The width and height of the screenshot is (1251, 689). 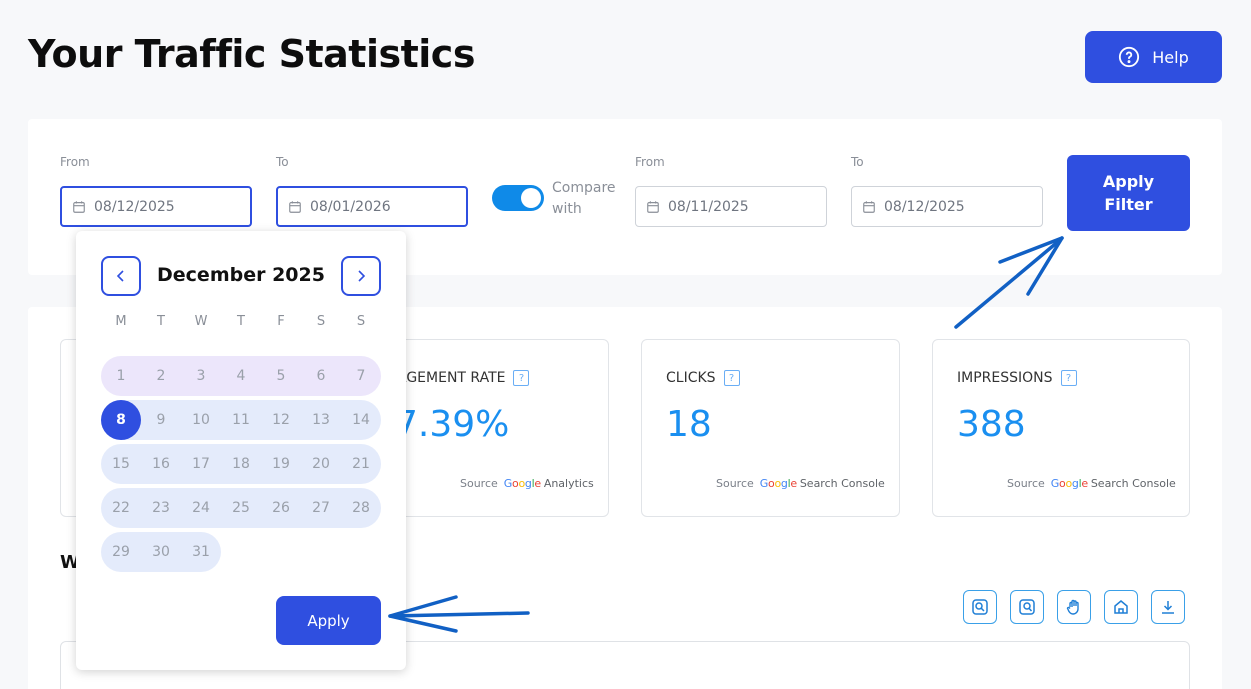 I want to click on card-title: AGEMENT RATE ?, so click(x=463, y=378).